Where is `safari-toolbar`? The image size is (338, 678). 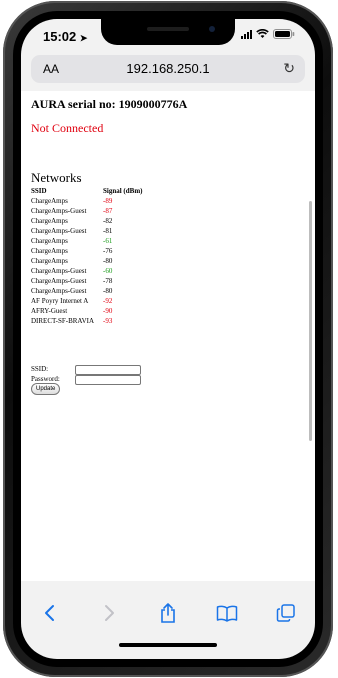
safari-toolbar is located at coordinates (168, 613).